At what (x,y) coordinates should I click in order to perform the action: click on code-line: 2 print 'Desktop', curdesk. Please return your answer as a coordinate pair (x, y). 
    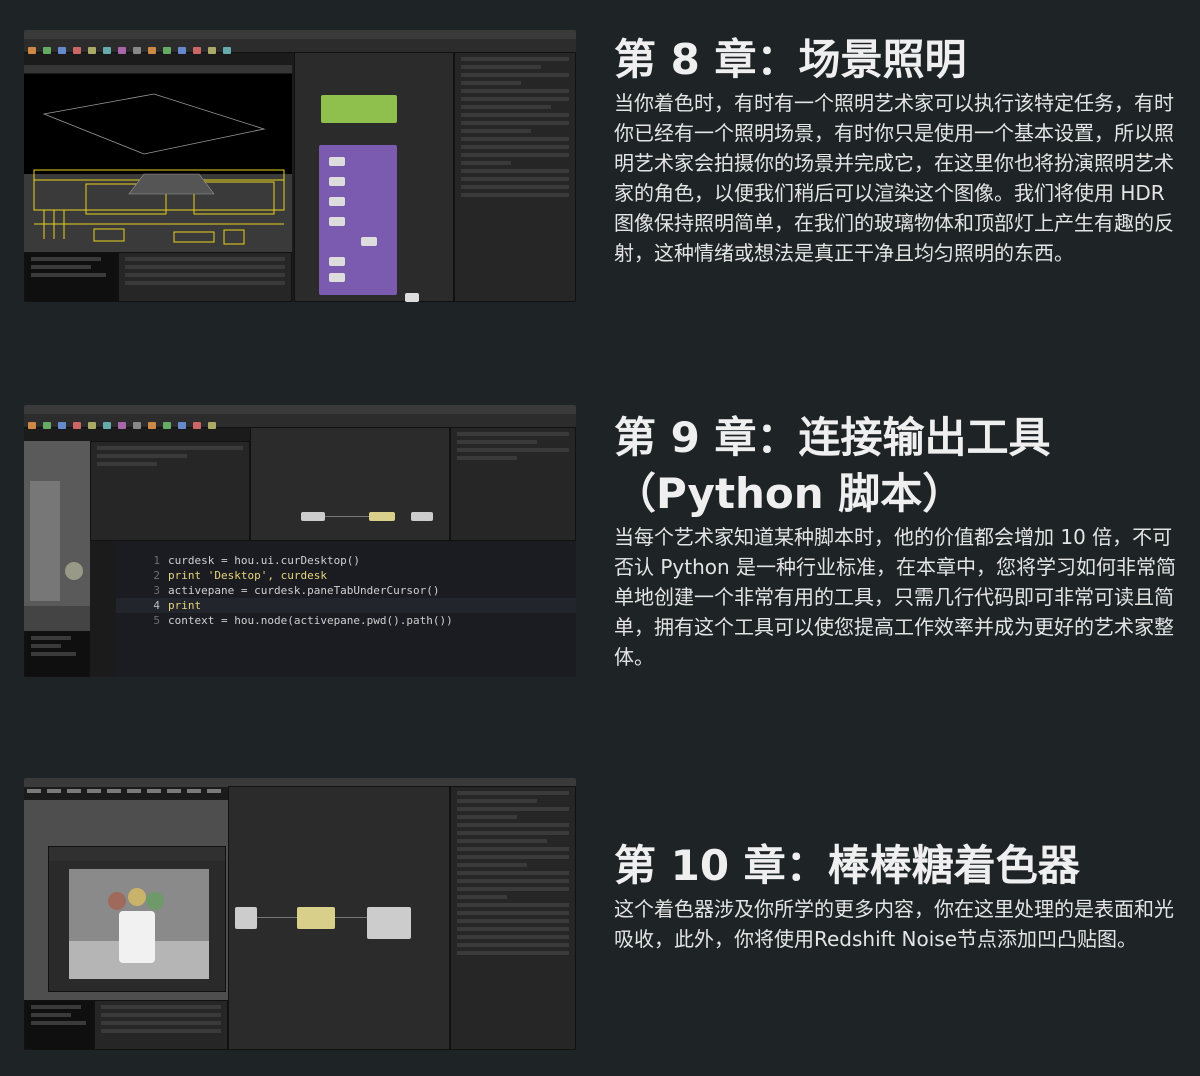
    Looking at the image, I should click on (346, 575).